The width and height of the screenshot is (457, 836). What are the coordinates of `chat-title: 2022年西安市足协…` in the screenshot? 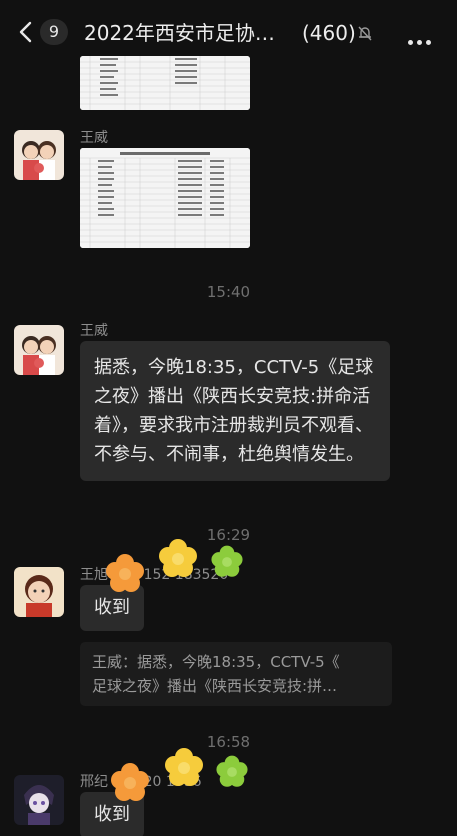 It's located at (179, 33).